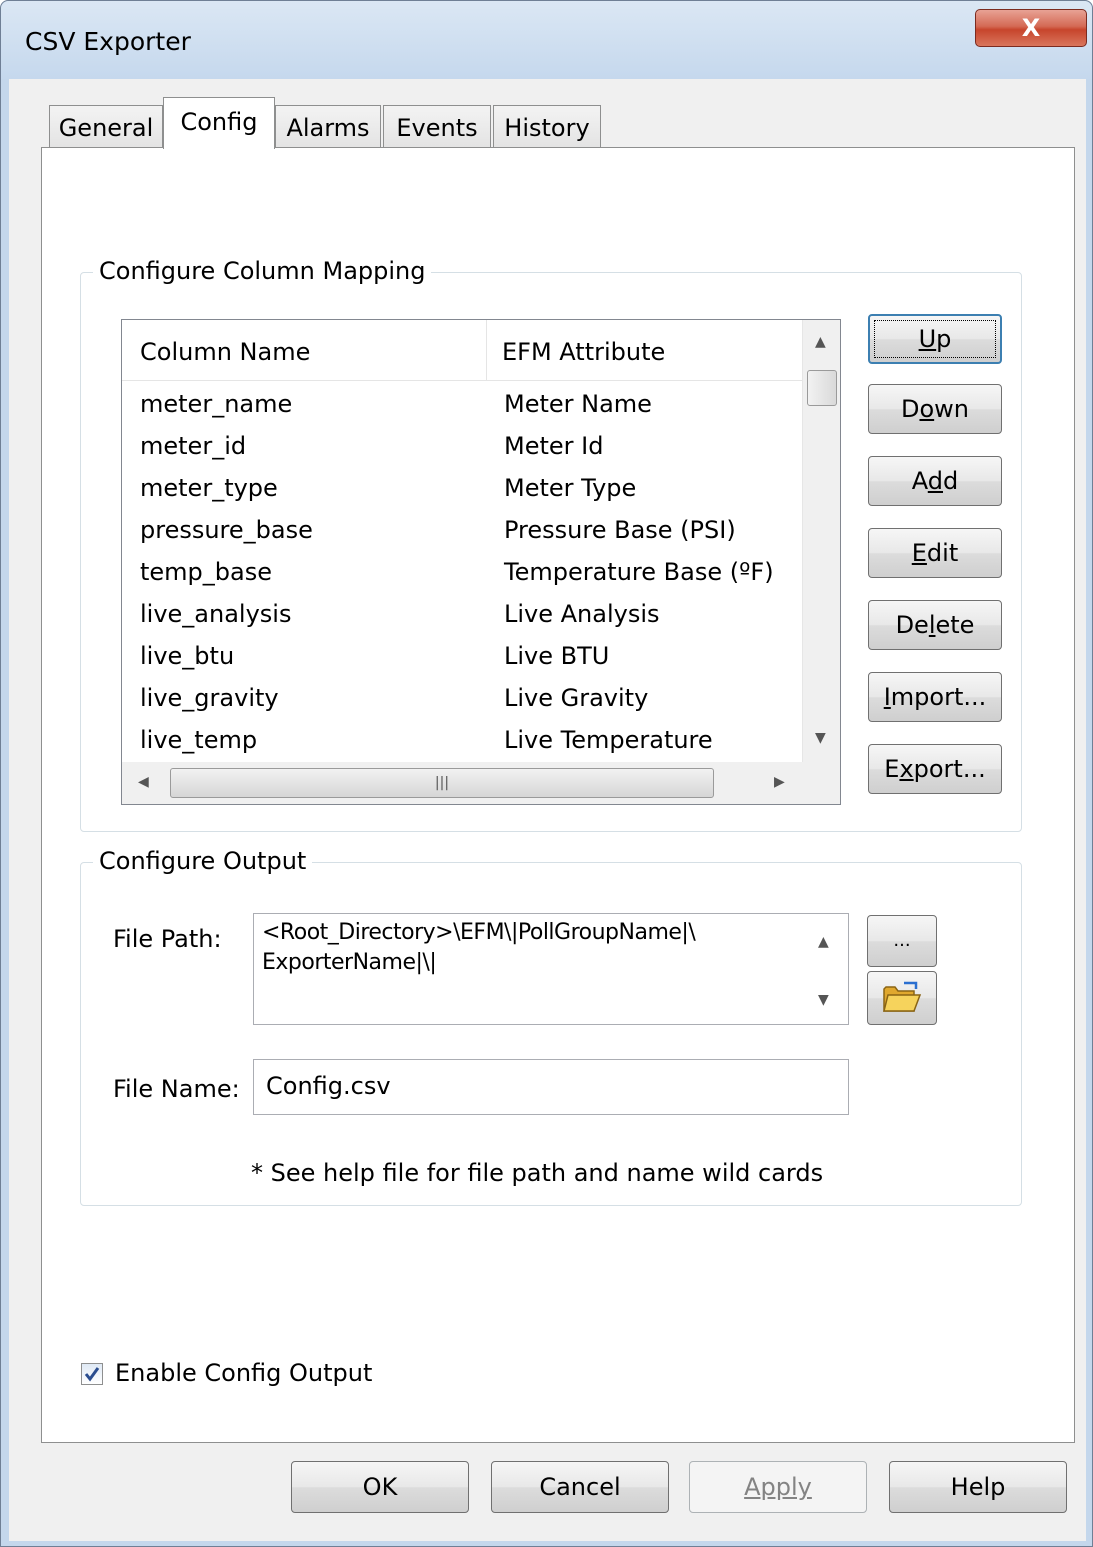  What do you see at coordinates (554, 446) in the screenshot?
I see `row-efm-attribute: Meter Id` at bounding box center [554, 446].